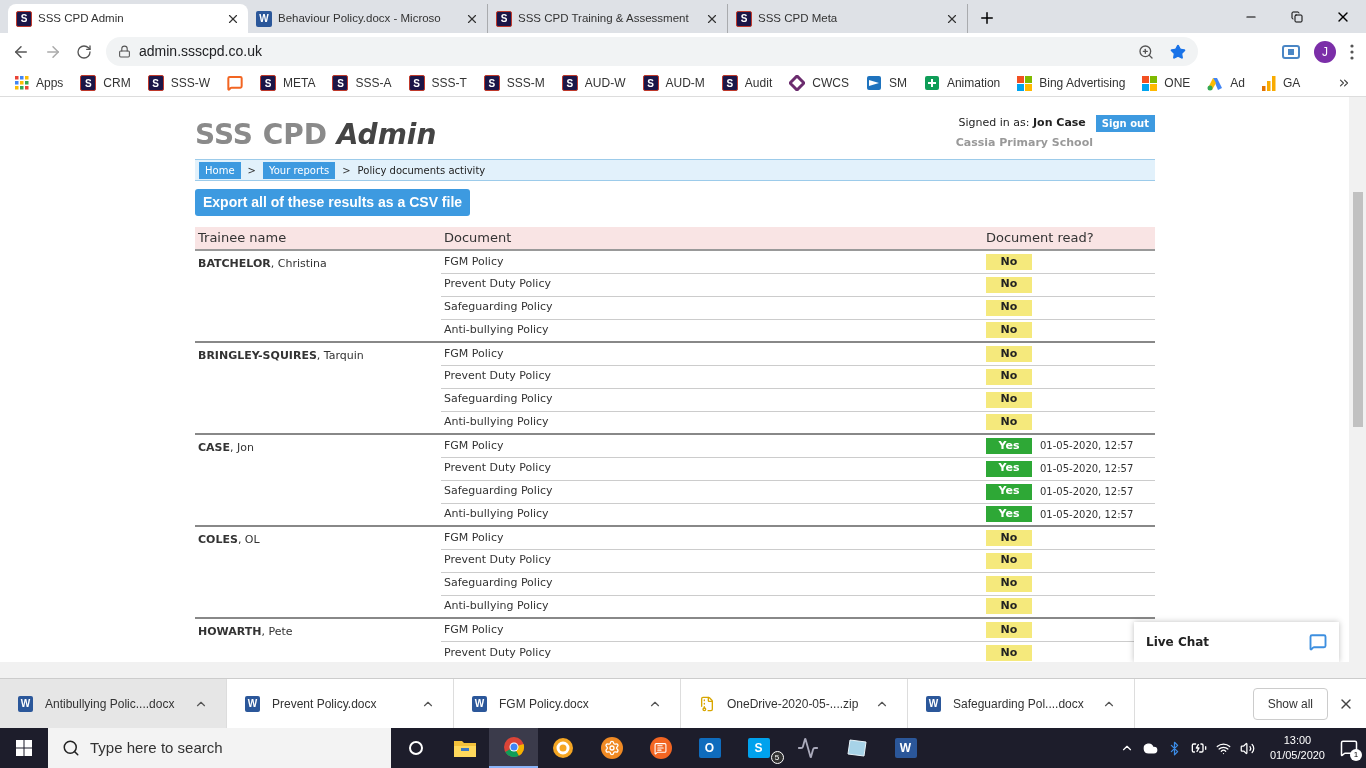 This screenshot has width=1366, height=768. What do you see at coordinates (1325, 51) in the screenshot?
I see `profile-avatar: J` at bounding box center [1325, 51].